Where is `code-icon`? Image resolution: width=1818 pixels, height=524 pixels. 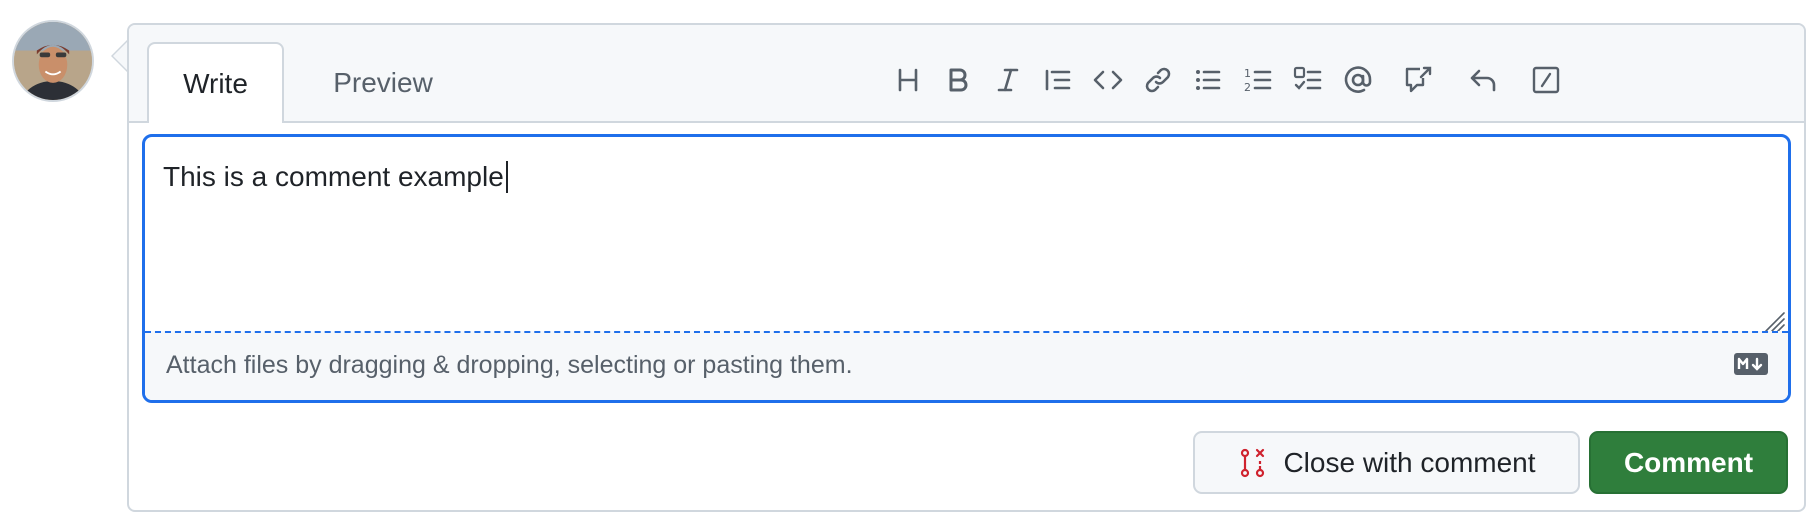
code-icon is located at coordinates (1108, 80).